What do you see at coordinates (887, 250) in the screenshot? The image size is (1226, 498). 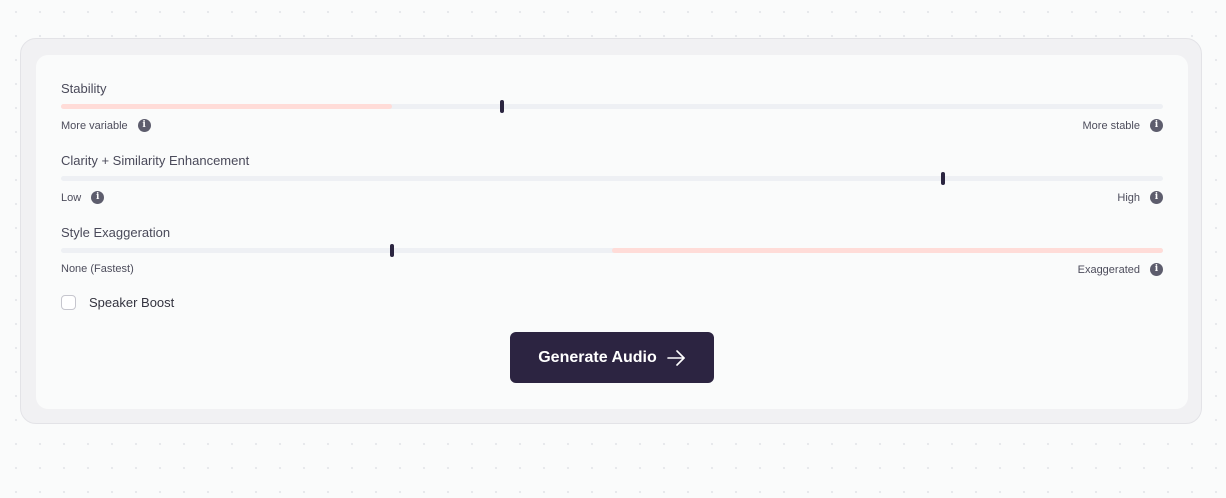 I see `style-exaggeration-track-highlight` at bounding box center [887, 250].